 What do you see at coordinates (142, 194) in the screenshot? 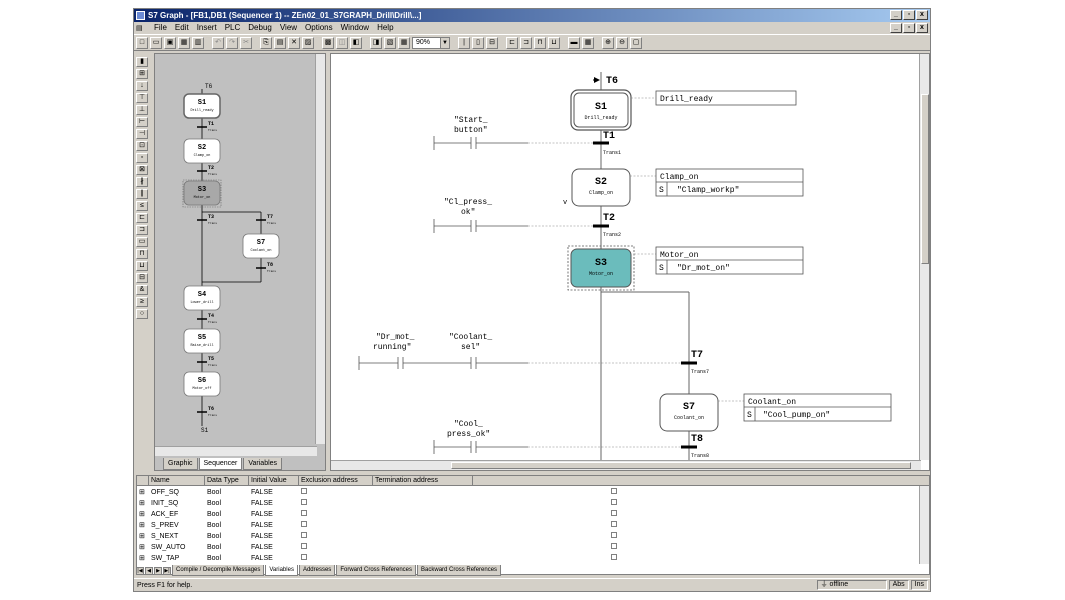
I see `no-contact-icon: ∥` at bounding box center [142, 194].